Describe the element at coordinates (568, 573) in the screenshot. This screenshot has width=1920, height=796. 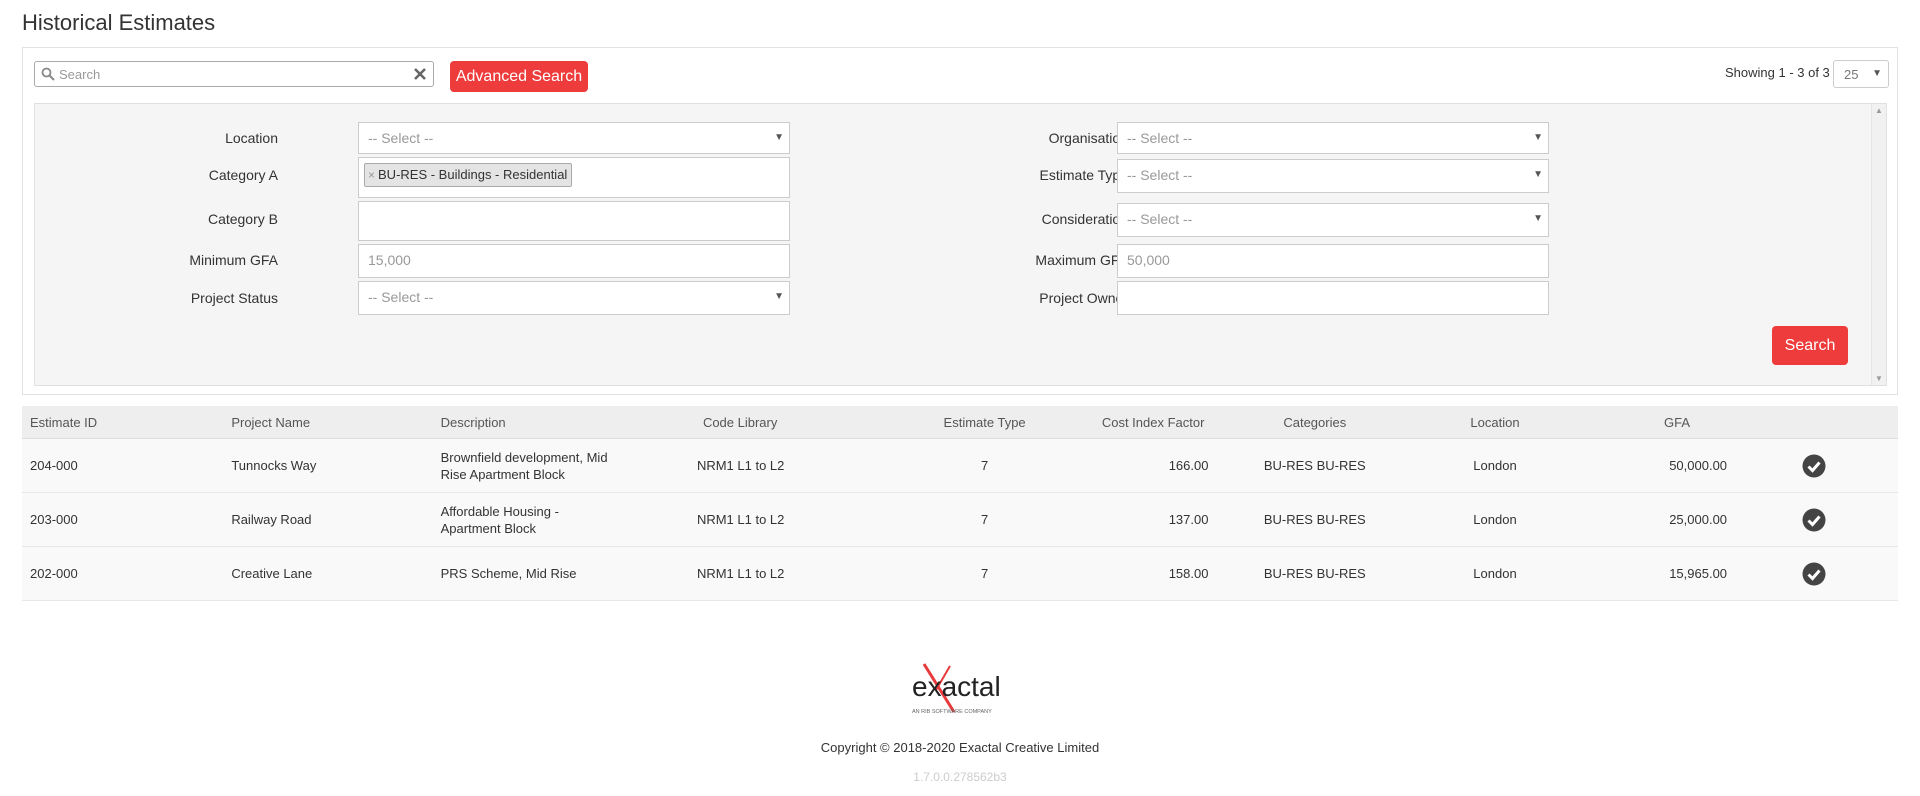
I see `cell-description: PRS Scheme, Mid Rise` at that location.